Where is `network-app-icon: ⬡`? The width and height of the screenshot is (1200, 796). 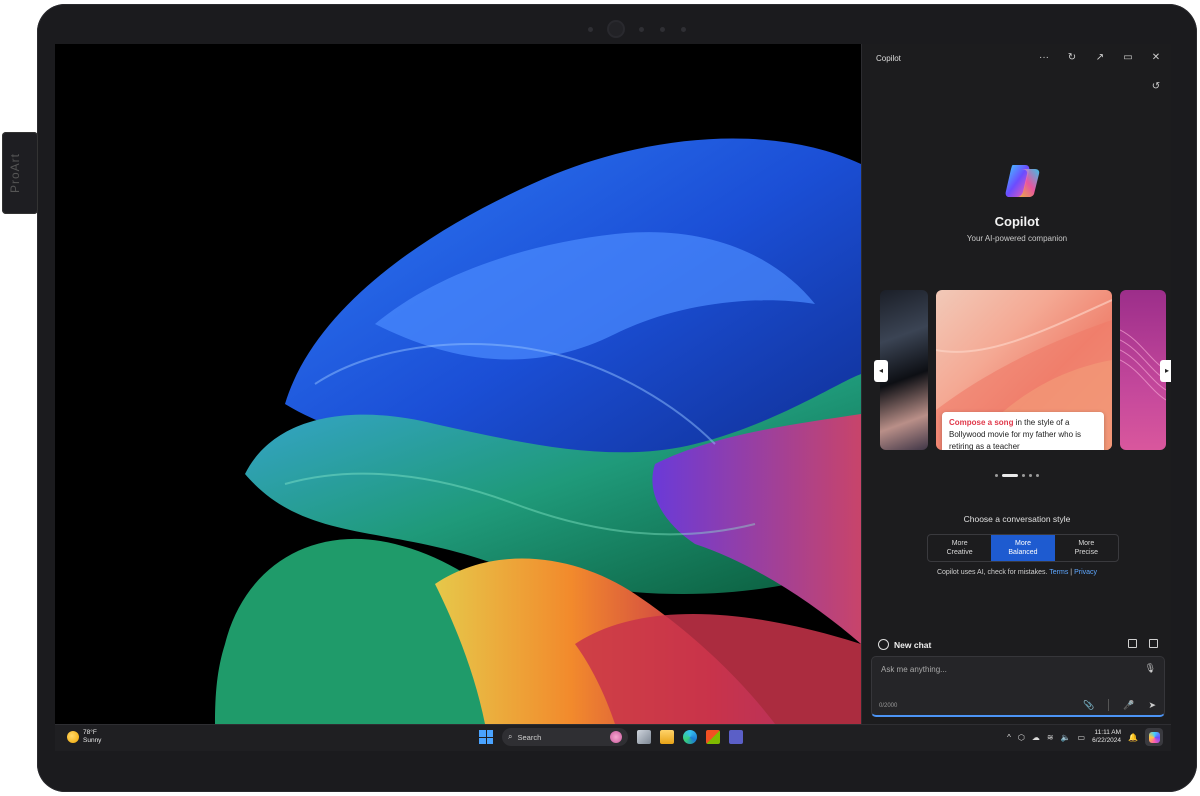
network-app-icon: ⬡ is located at coordinates (1021, 737).